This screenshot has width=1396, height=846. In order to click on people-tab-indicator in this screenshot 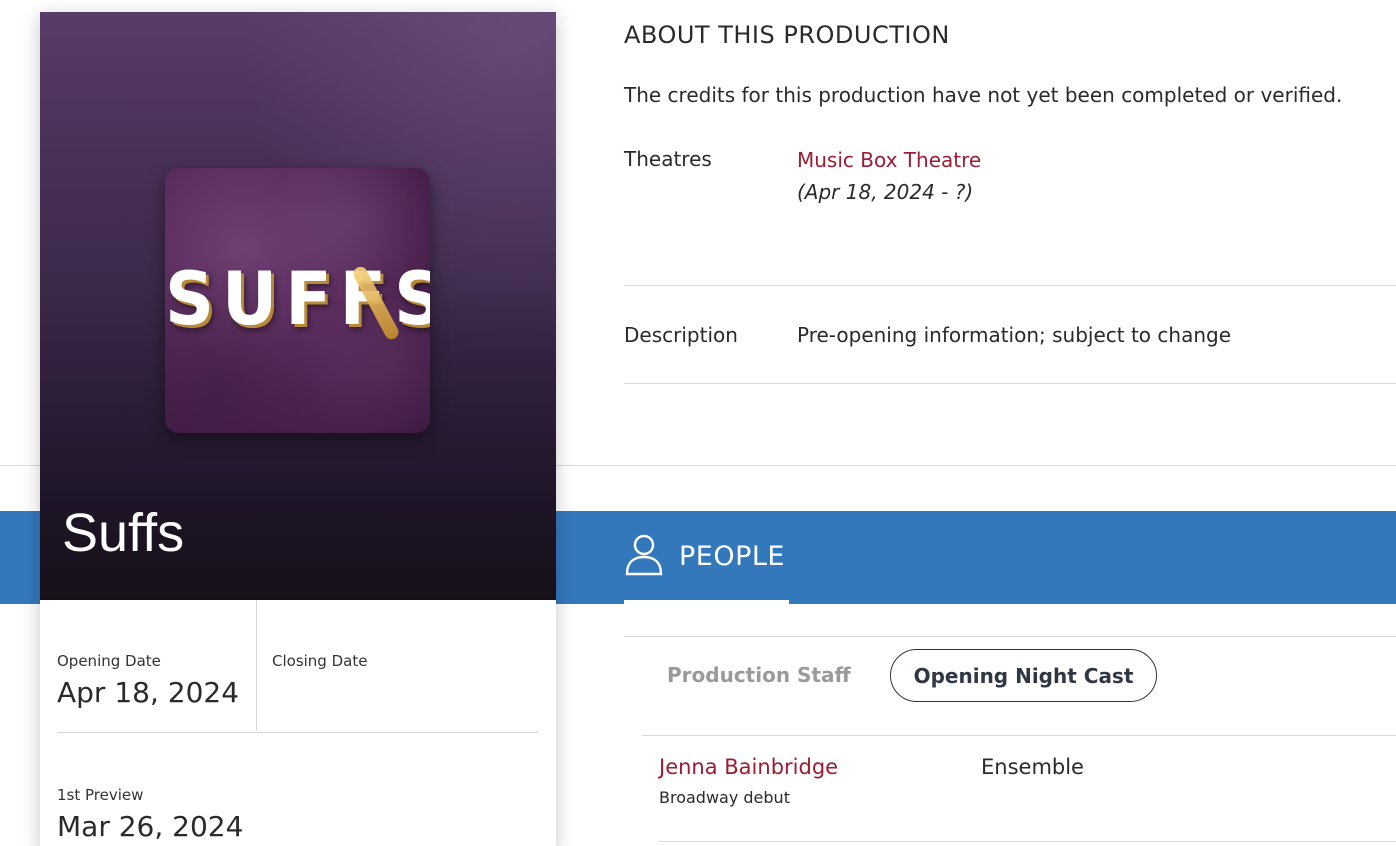, I will do `click(706, 602)`.